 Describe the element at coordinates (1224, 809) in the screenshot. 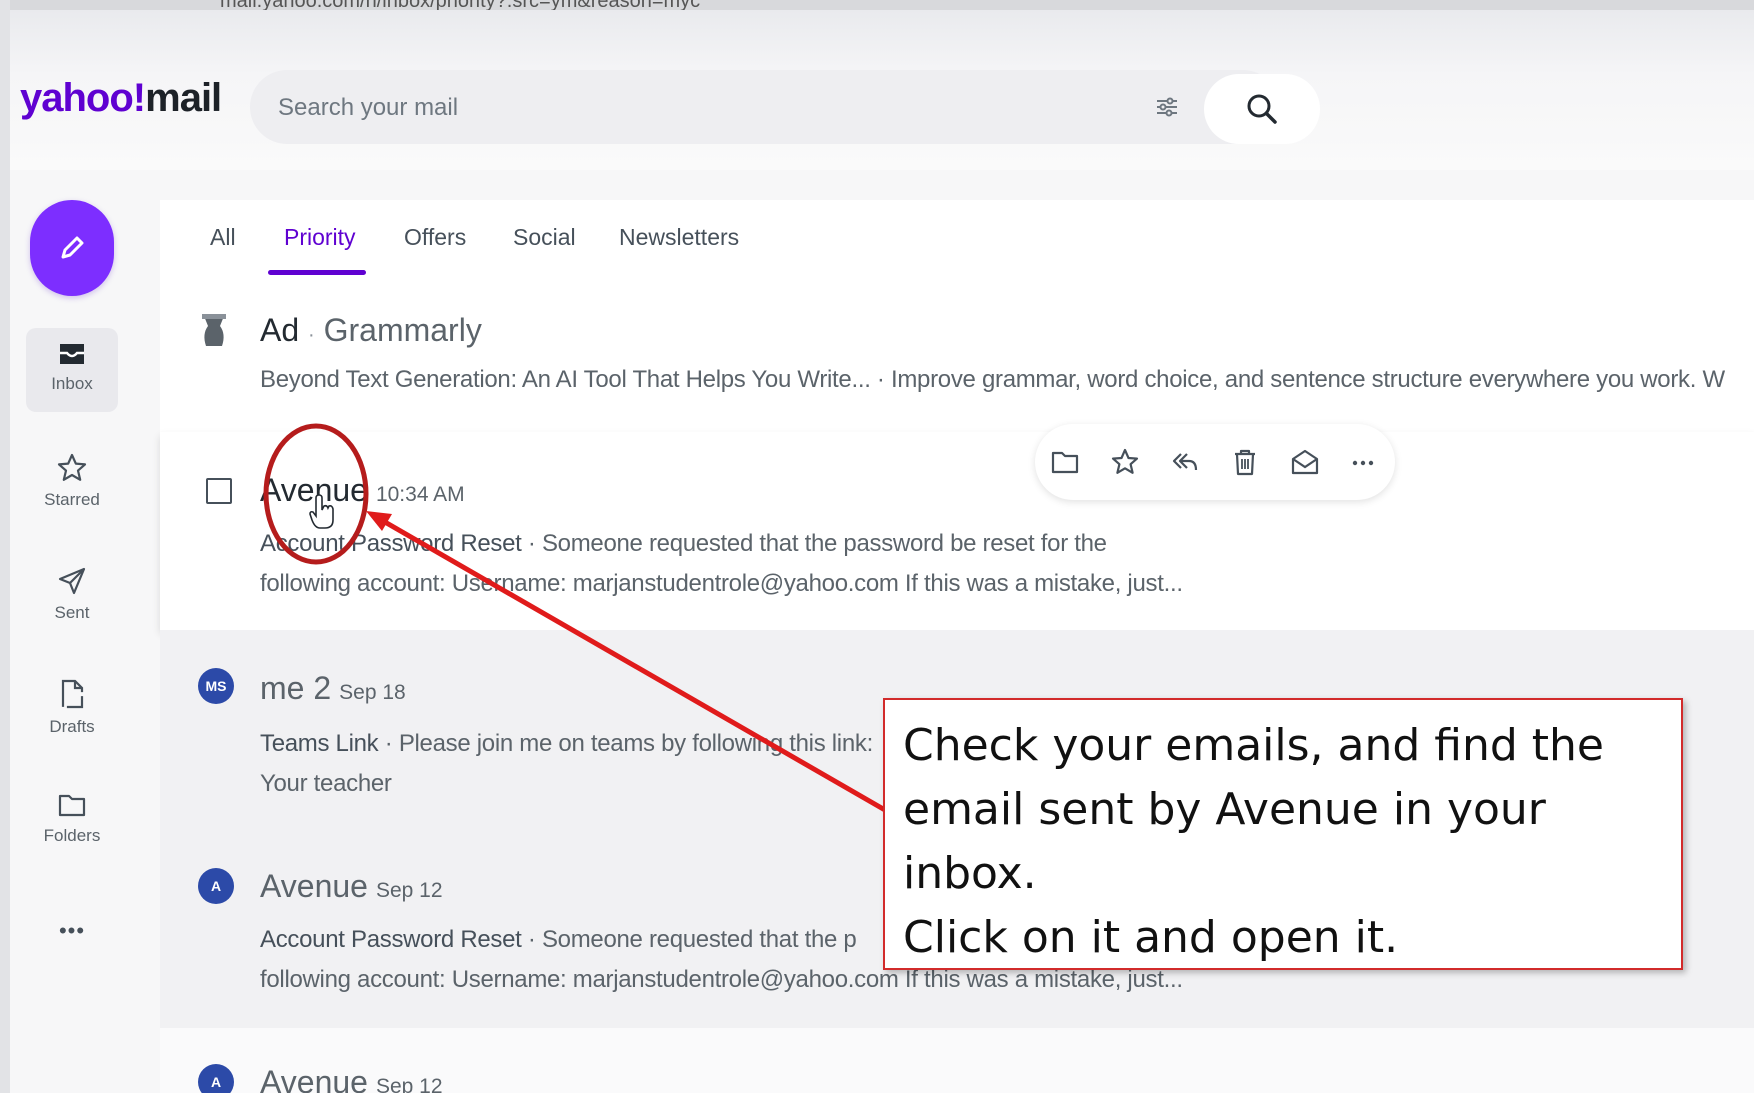

I see `callout-line: email sent by Avenue in your` at that location.